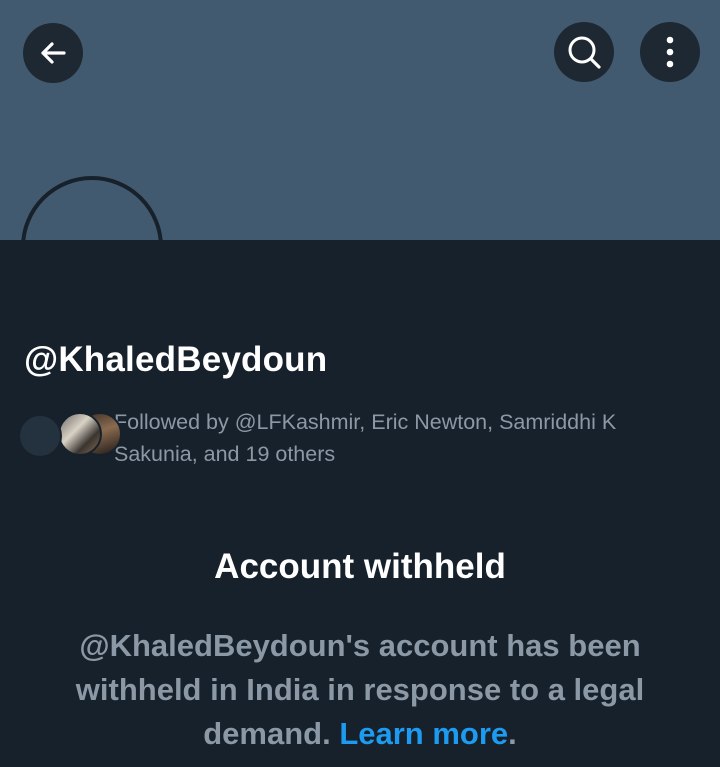 The image size is (720, 767). I want to click on more-vertical-icon, so click(670, 52).